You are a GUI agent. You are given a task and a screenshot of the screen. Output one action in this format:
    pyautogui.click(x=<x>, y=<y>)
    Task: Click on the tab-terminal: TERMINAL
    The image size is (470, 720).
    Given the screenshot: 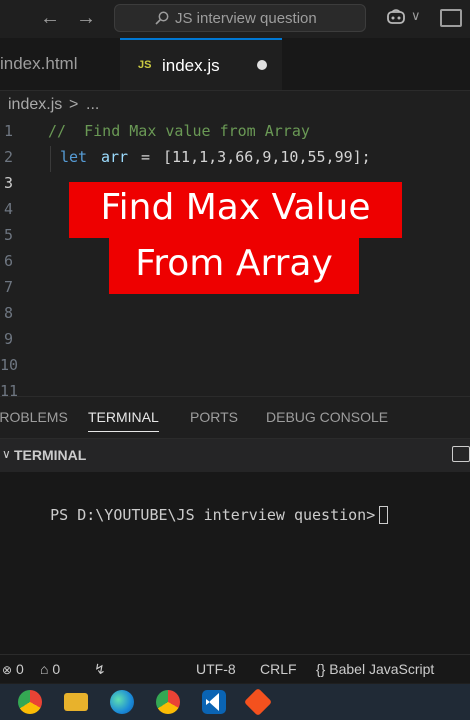 What is the action you would take?
    pyautogui.click(x=123, y=420)
    